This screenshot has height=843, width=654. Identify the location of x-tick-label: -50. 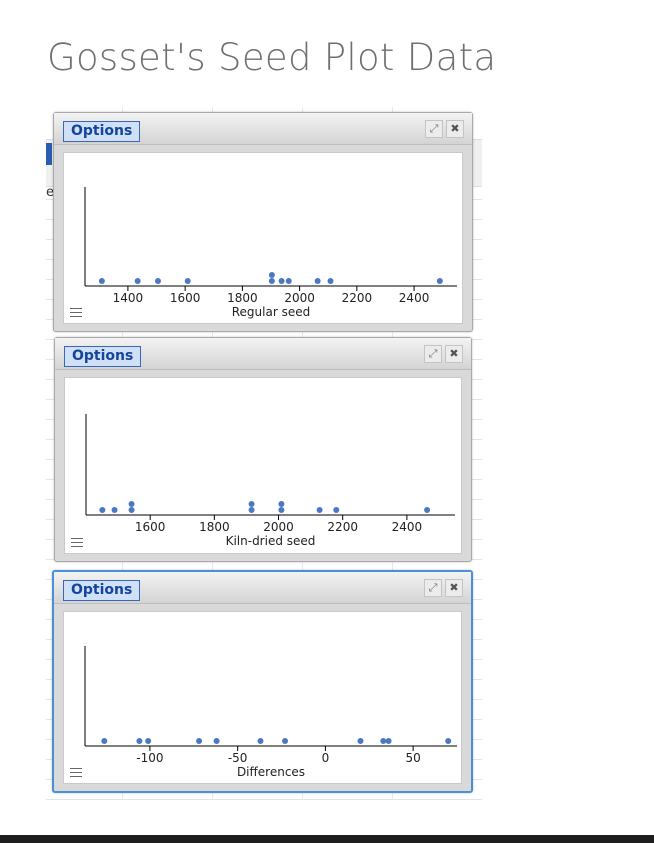
(238, 758).